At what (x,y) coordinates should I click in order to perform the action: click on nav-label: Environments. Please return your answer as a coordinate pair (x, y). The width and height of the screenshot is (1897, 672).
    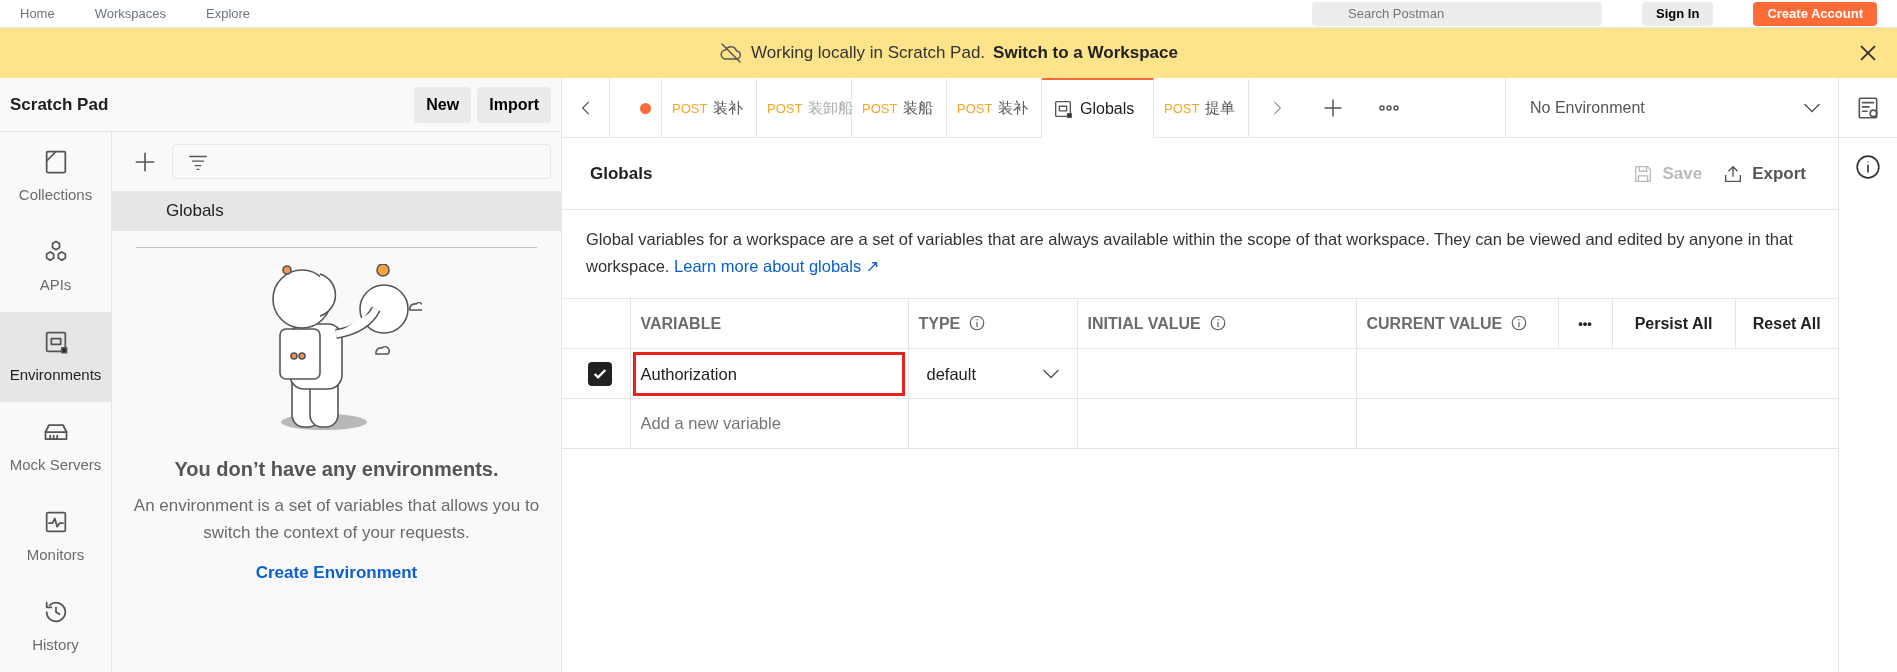
    Looking at the image, I should click on (55, 374).